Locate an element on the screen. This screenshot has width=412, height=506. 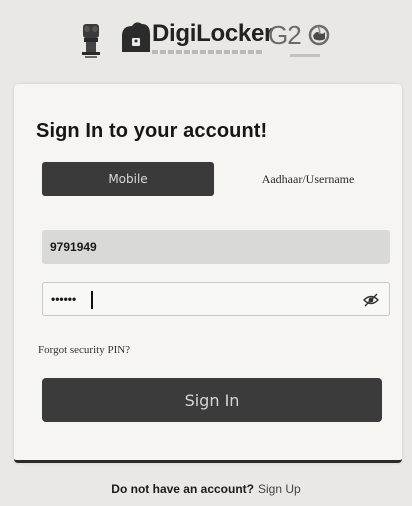
sign-up-link: Sign Up is located at coordinates (279, 489).